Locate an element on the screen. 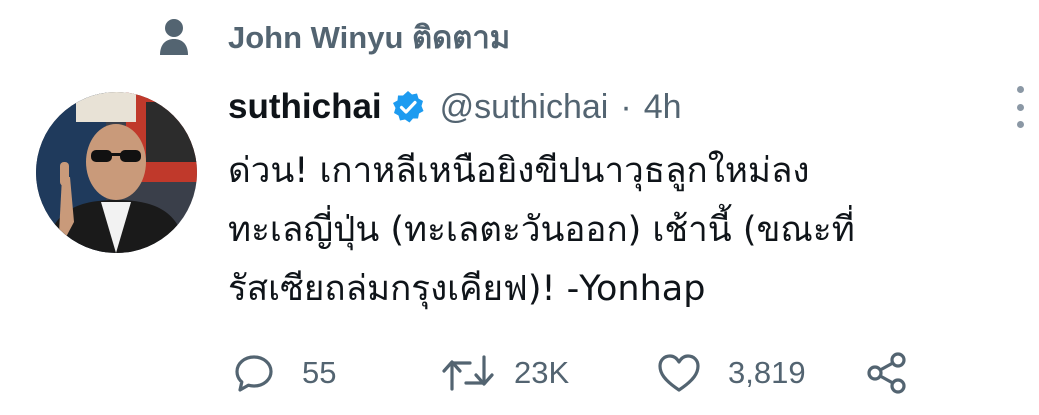  tweet-header: suthichai @suthichai · 4h is located at coordinates (455, 107).